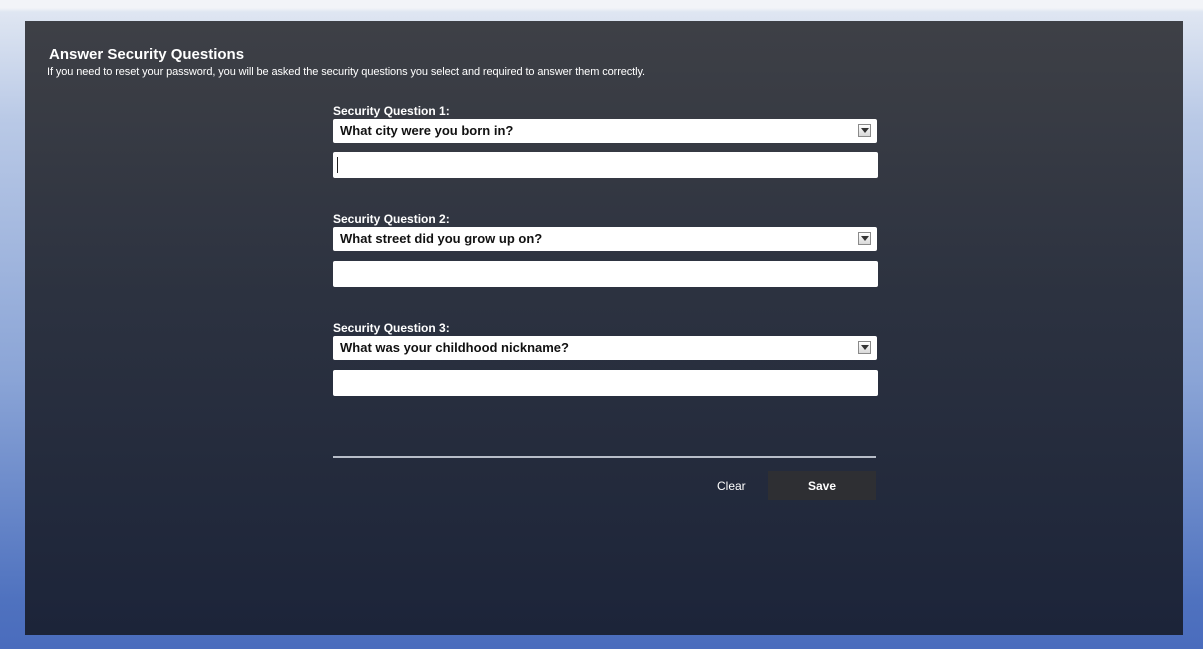  What do you see at coordinates (147, 54) in the screenshot?
I see `page-title: Answer Security Questions` at bounding box center [147, 54].